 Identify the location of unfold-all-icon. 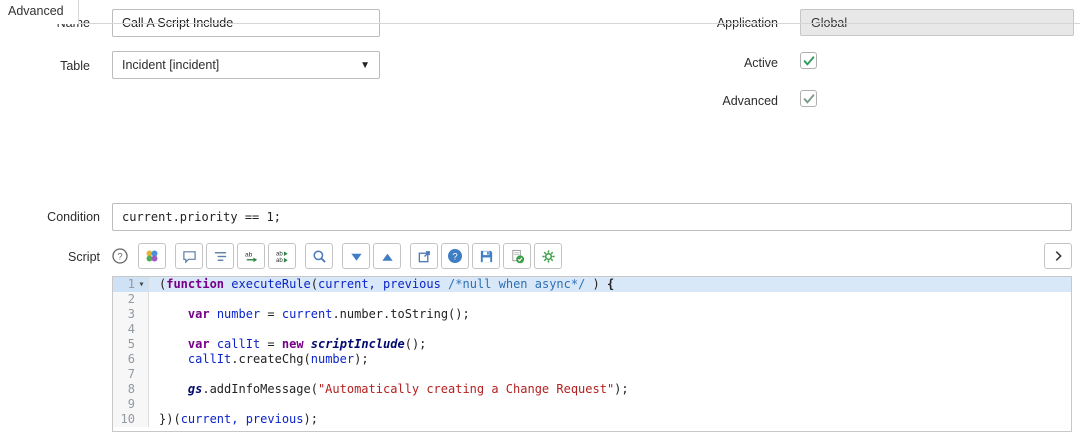
(387, 256).